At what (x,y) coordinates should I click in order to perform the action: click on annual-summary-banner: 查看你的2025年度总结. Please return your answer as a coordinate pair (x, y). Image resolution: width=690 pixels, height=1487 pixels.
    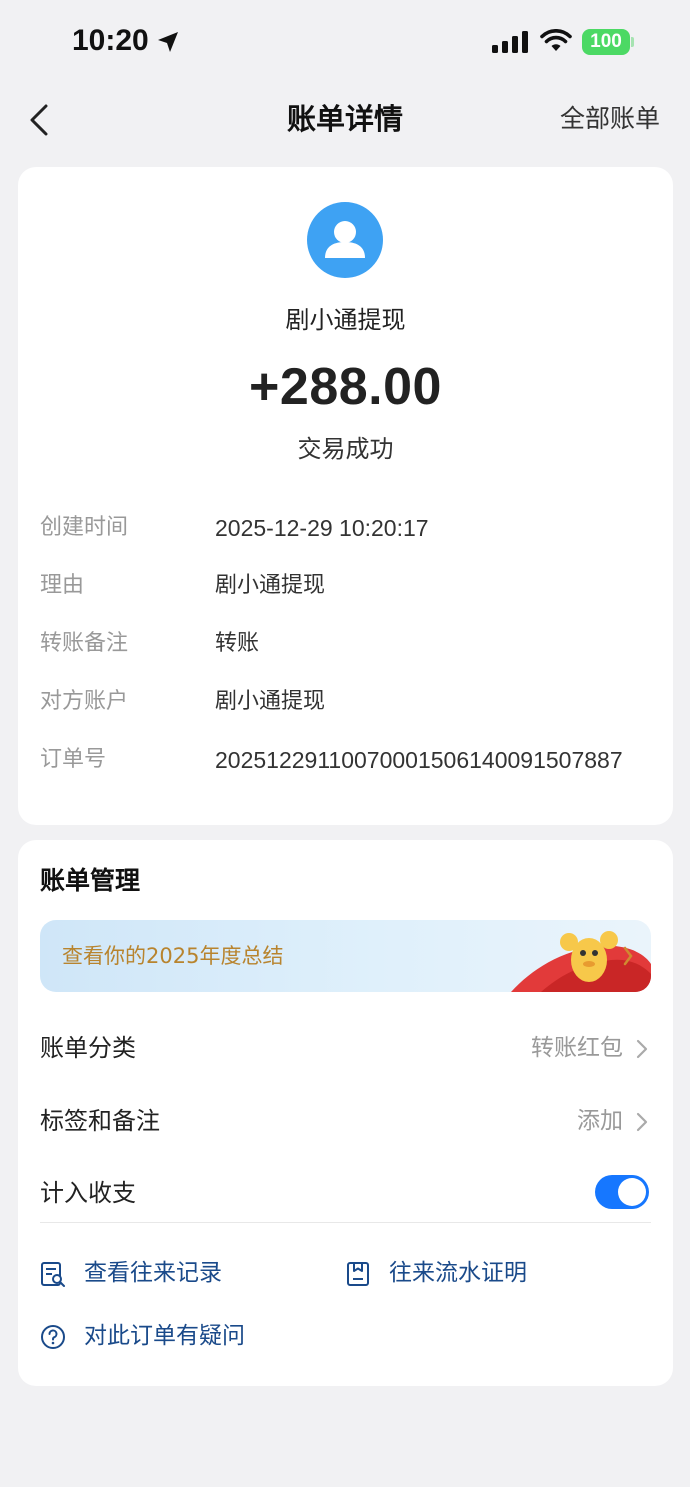
    Looking at the image, I should click on (345, 956).